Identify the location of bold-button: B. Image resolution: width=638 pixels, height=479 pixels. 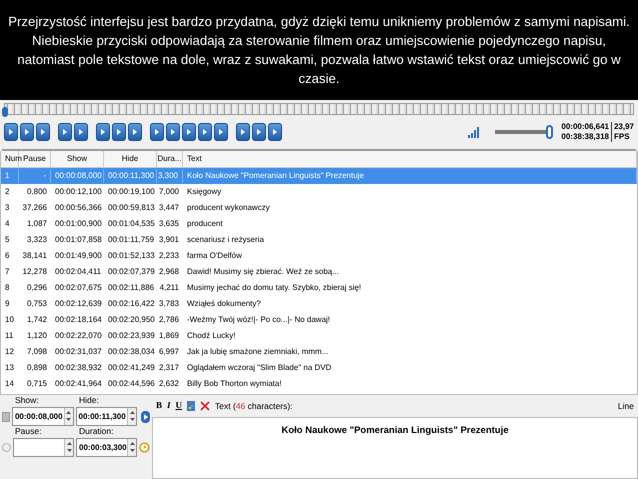
(159, 406).